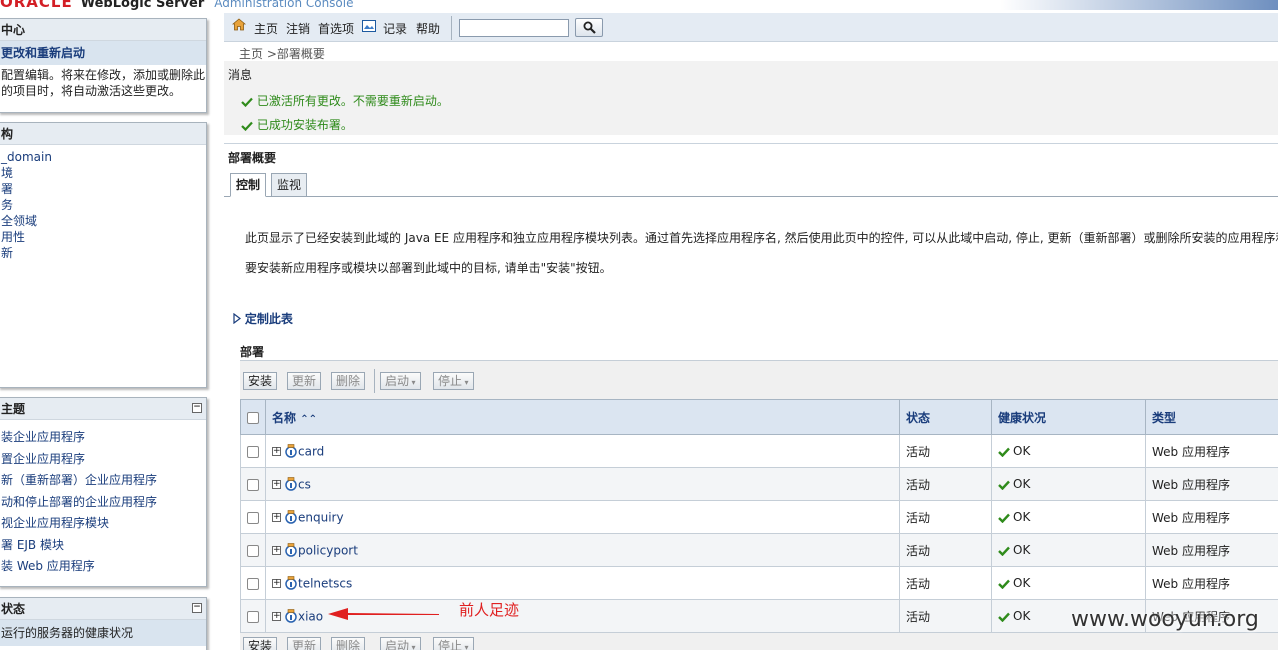  Describe the element at coordinates (103, 546) in the screenshot. I see `howto-deploy-ejb: 署 EJB 模块` at that location.